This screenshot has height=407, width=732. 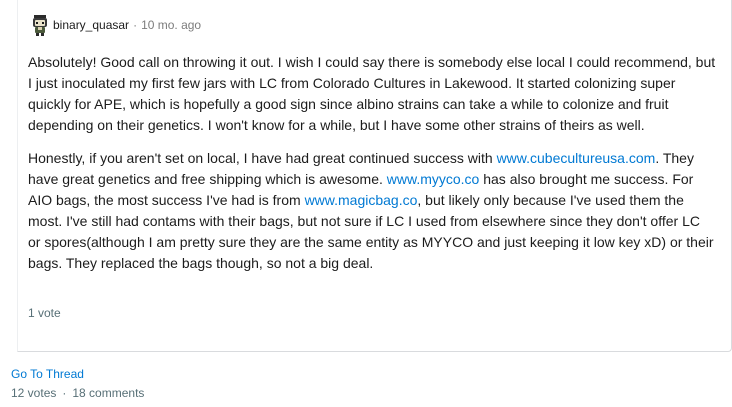 I want to click on thread-footer: Go To Thread 12 votes · 18 comments, so click(x=77, y=383).